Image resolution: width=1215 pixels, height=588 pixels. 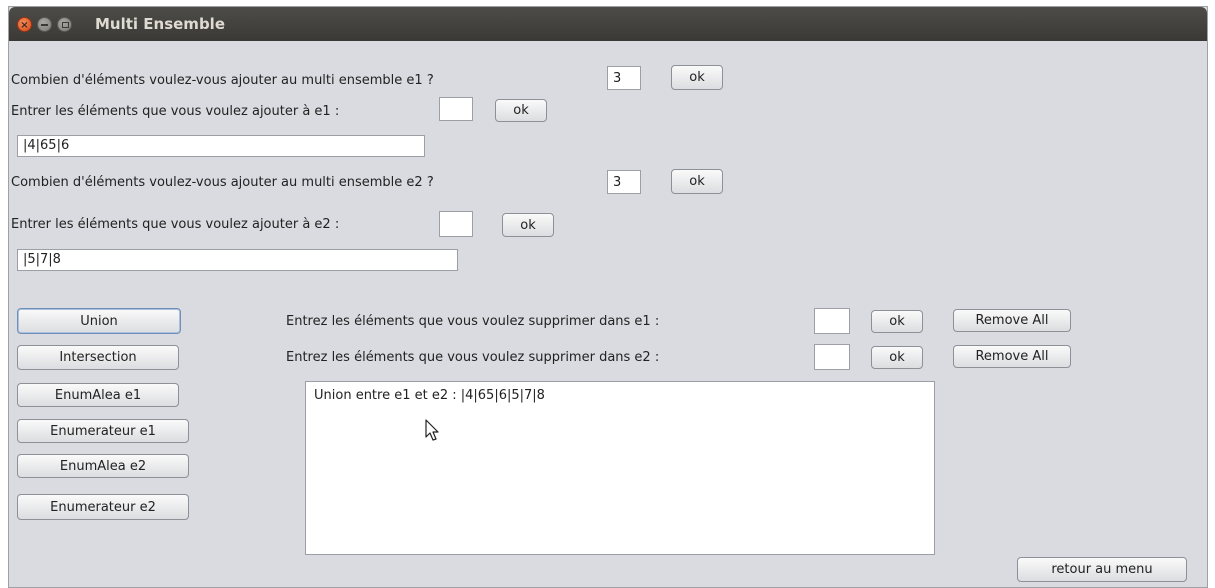 I want to click on enumerateur-e1-button: Enumerateur e1, so click(x=103, y=431).